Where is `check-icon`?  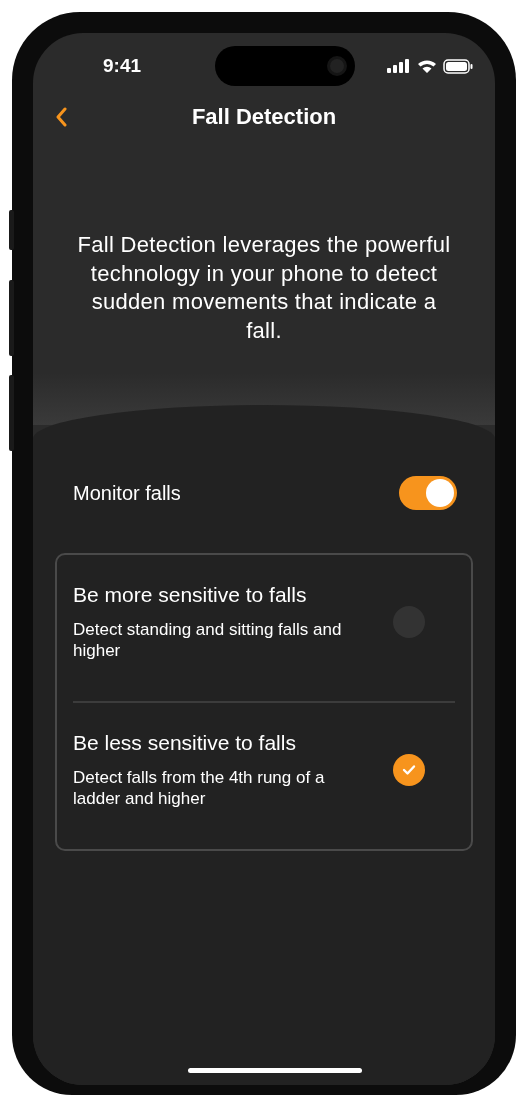 check-icon is located at coordinates (409, 770).